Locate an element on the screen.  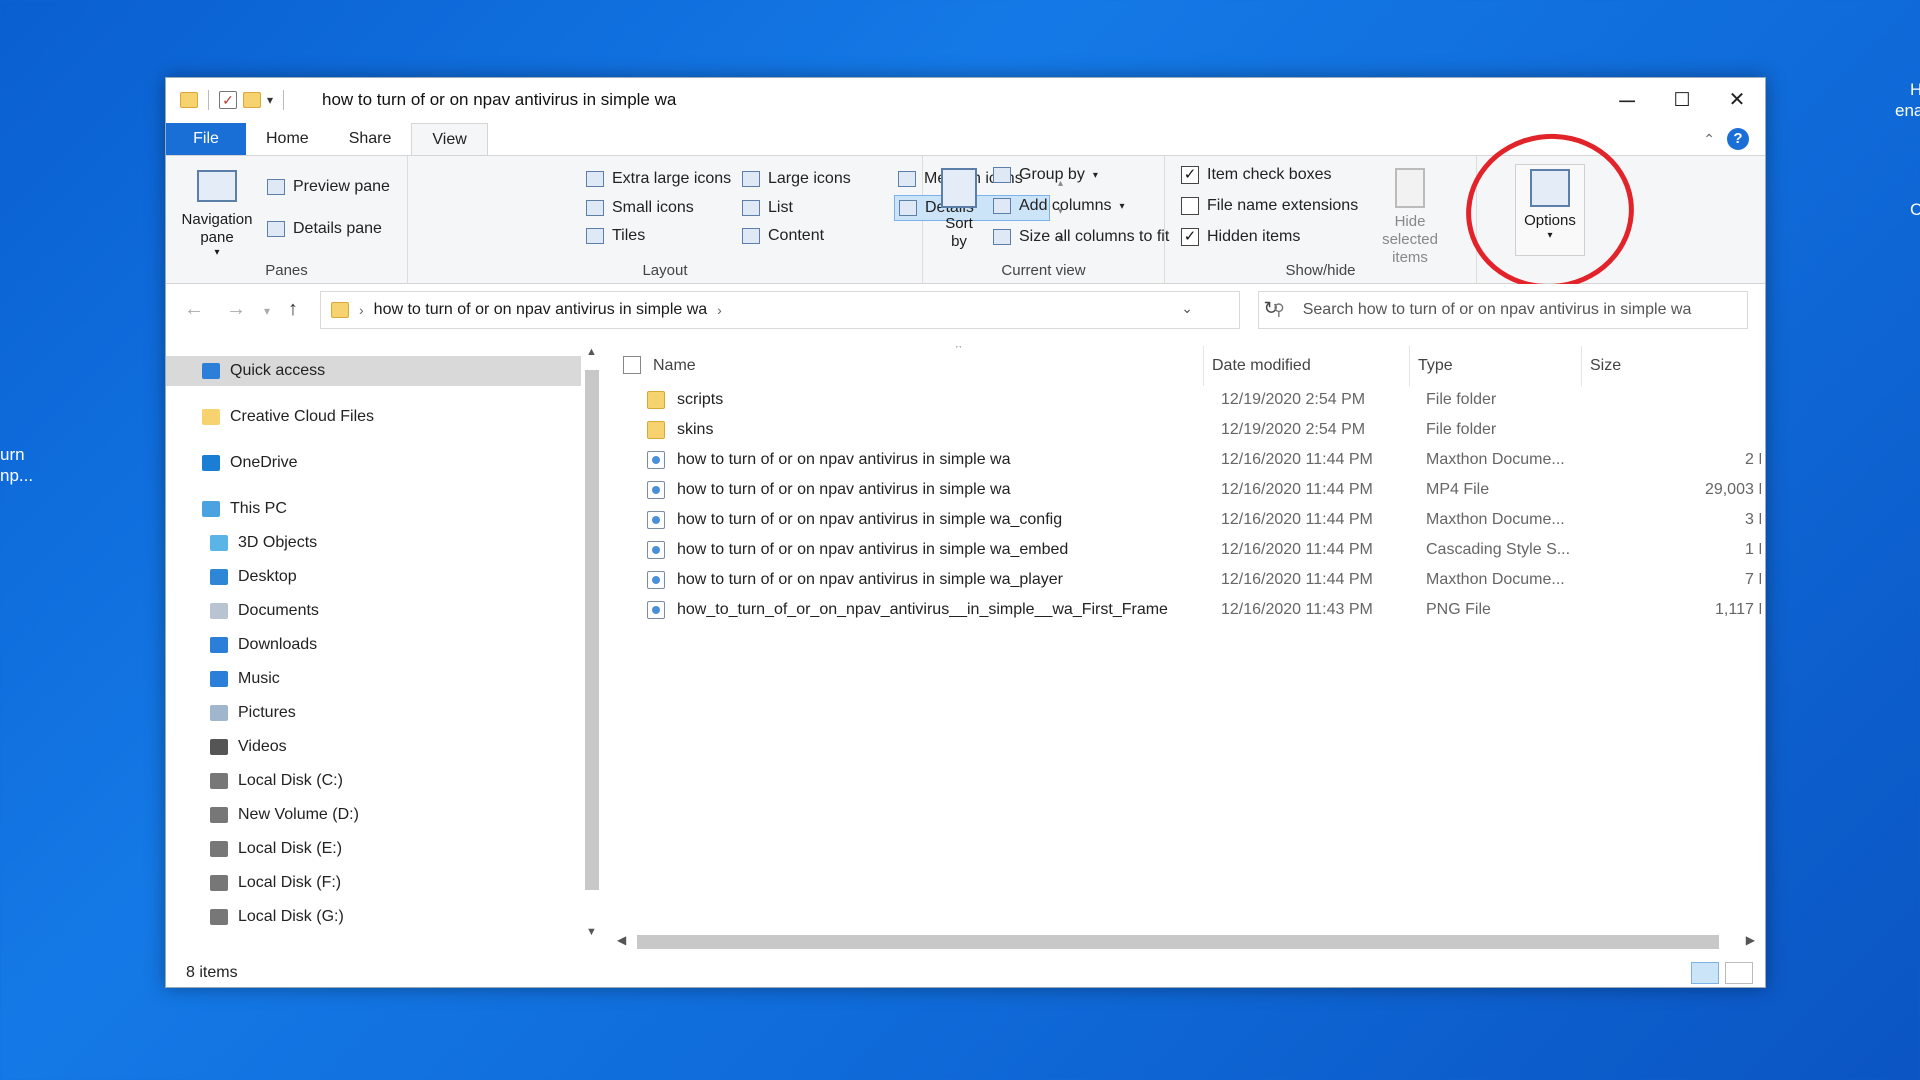
desktop-icon-label: C is located at coordinates (1915, 210).